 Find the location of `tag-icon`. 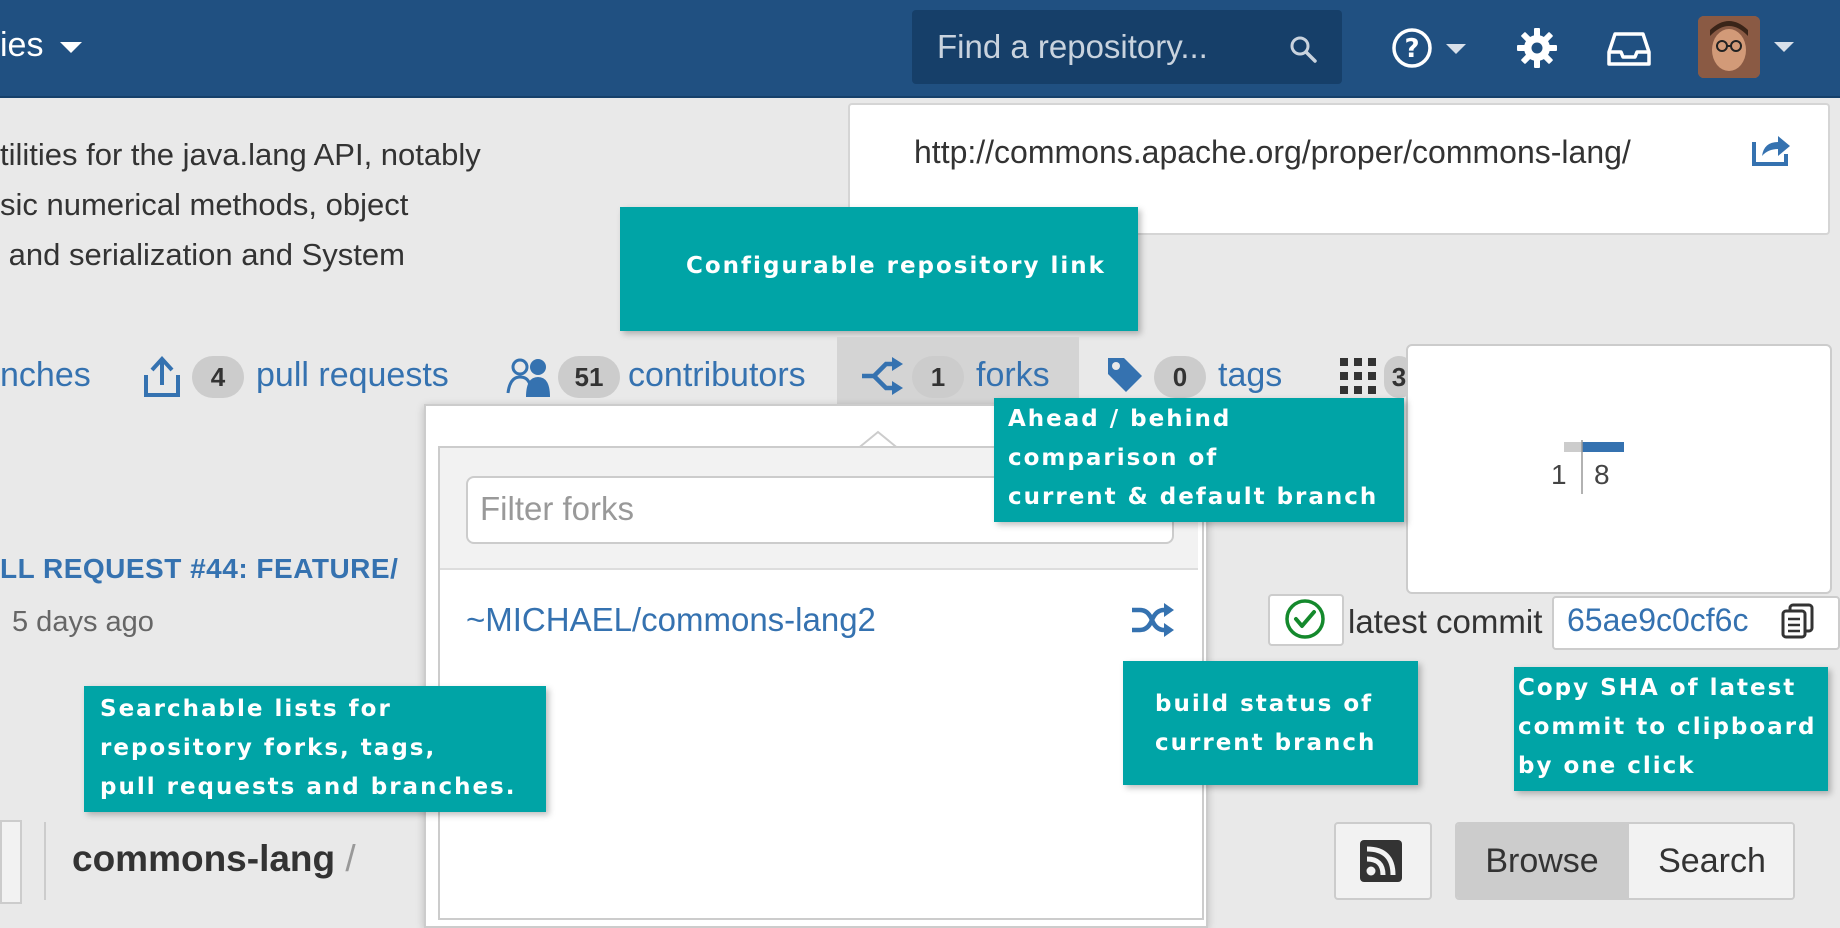

tag-icon is located at coordinates (1125, 375).